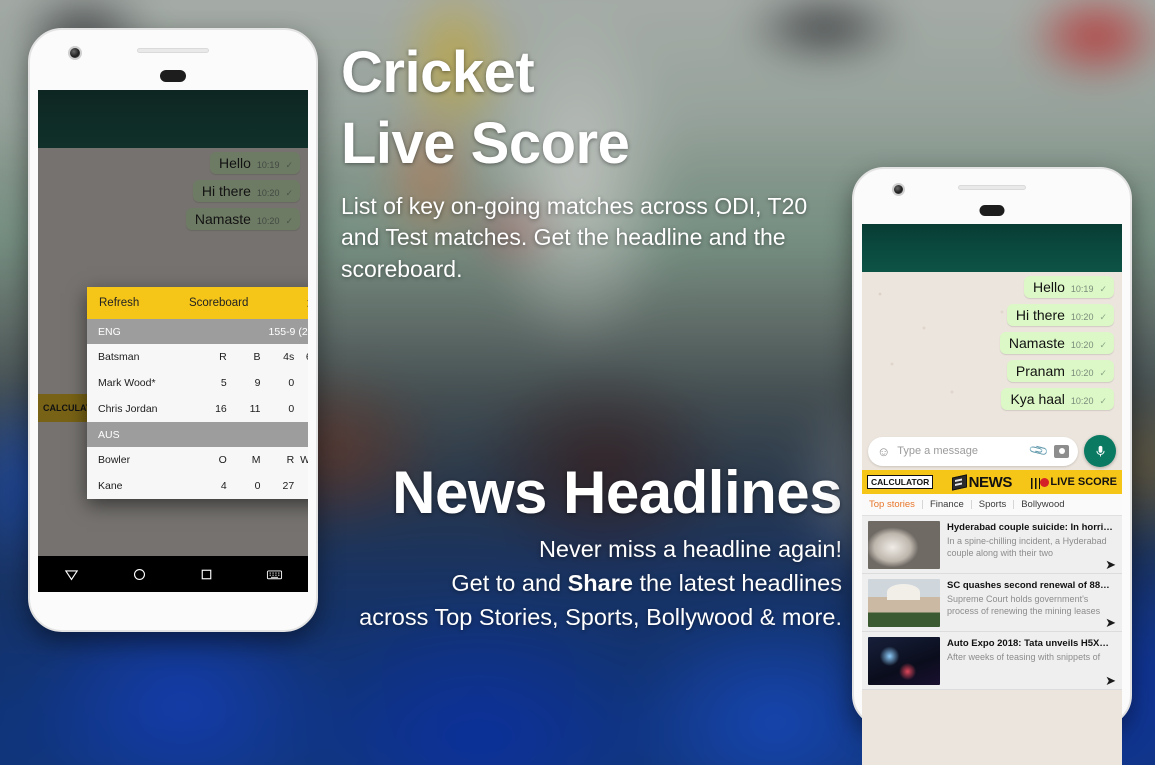  I want to click on refresh-button: Refresh, so click(119, 303).